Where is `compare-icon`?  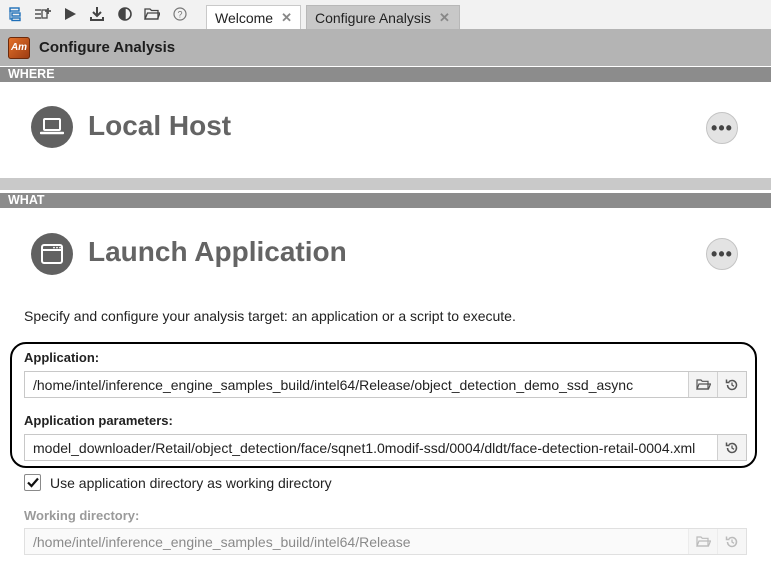 compare-icon is located at coordinates (125, 14).